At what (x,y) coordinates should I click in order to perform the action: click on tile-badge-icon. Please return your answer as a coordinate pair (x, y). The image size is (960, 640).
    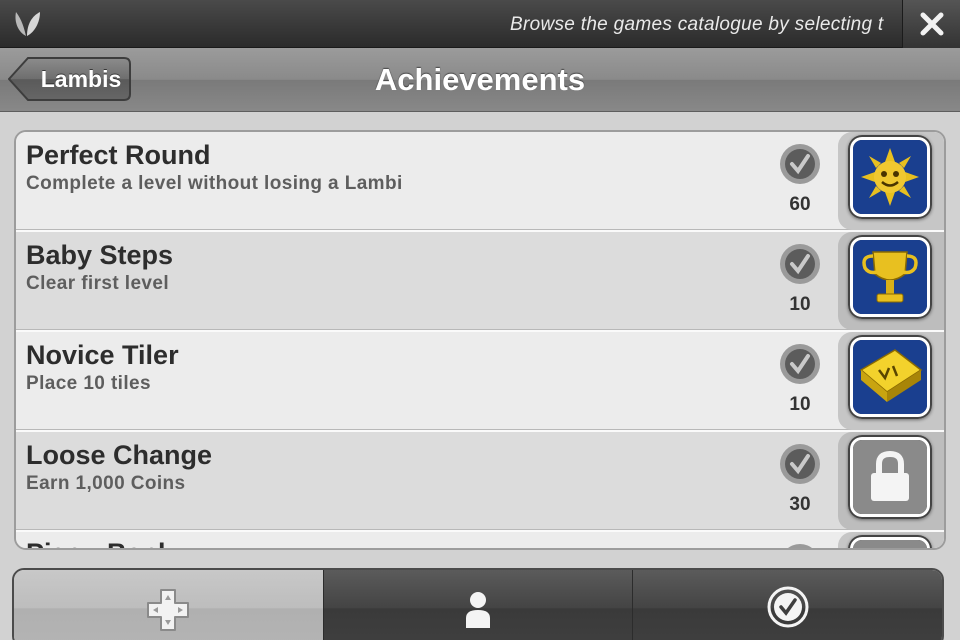
    Looking at the image, I should click on (890, 377).